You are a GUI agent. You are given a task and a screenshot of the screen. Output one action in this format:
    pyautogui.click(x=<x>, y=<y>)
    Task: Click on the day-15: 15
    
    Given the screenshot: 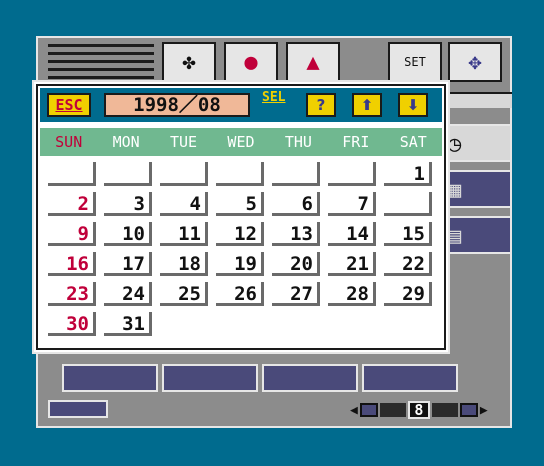 What is the action you would take?
    pyautogui.click(x=408, y=234)
    